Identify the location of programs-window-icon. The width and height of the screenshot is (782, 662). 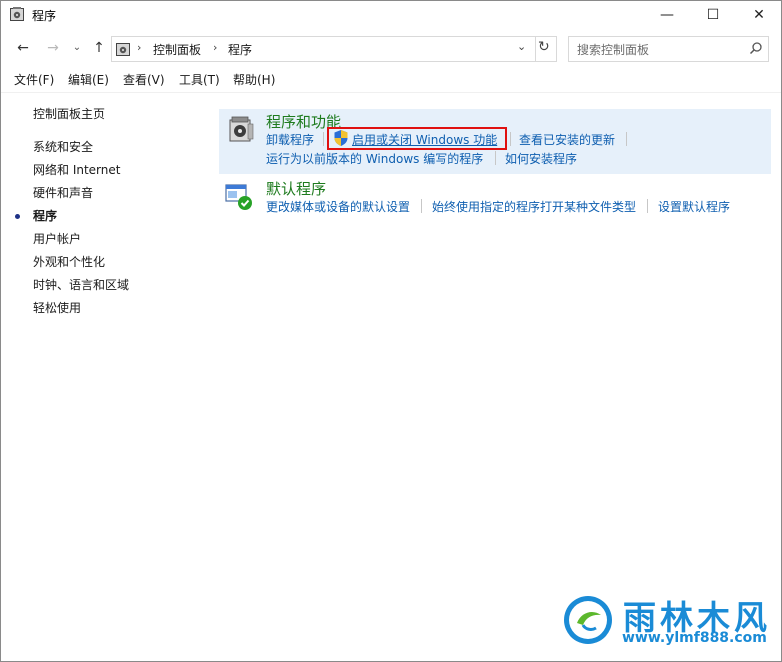
(17, 14).